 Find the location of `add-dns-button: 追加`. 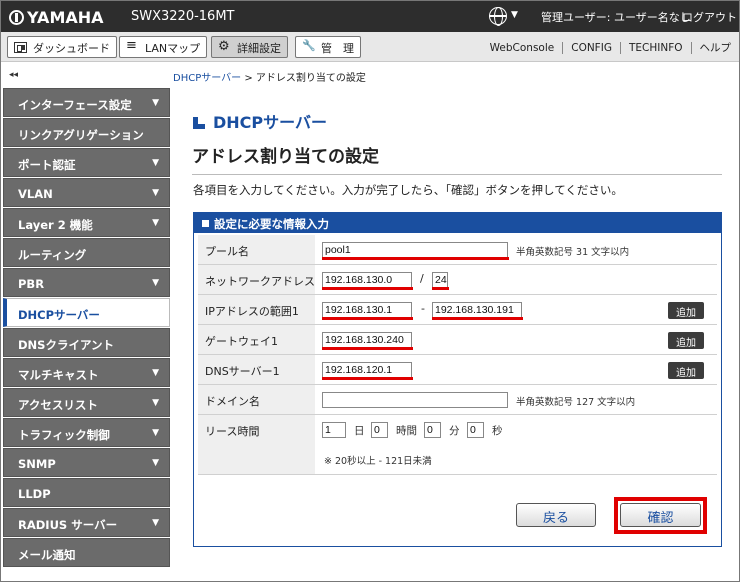

add-dns-button: 追加 is located at coordinates (686, 370).